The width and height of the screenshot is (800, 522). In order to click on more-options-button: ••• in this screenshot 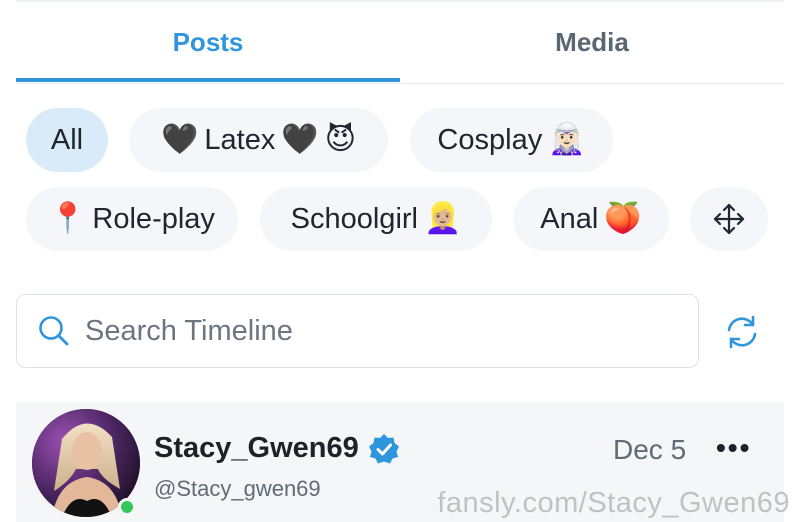, I will do `click(733, 448)`.